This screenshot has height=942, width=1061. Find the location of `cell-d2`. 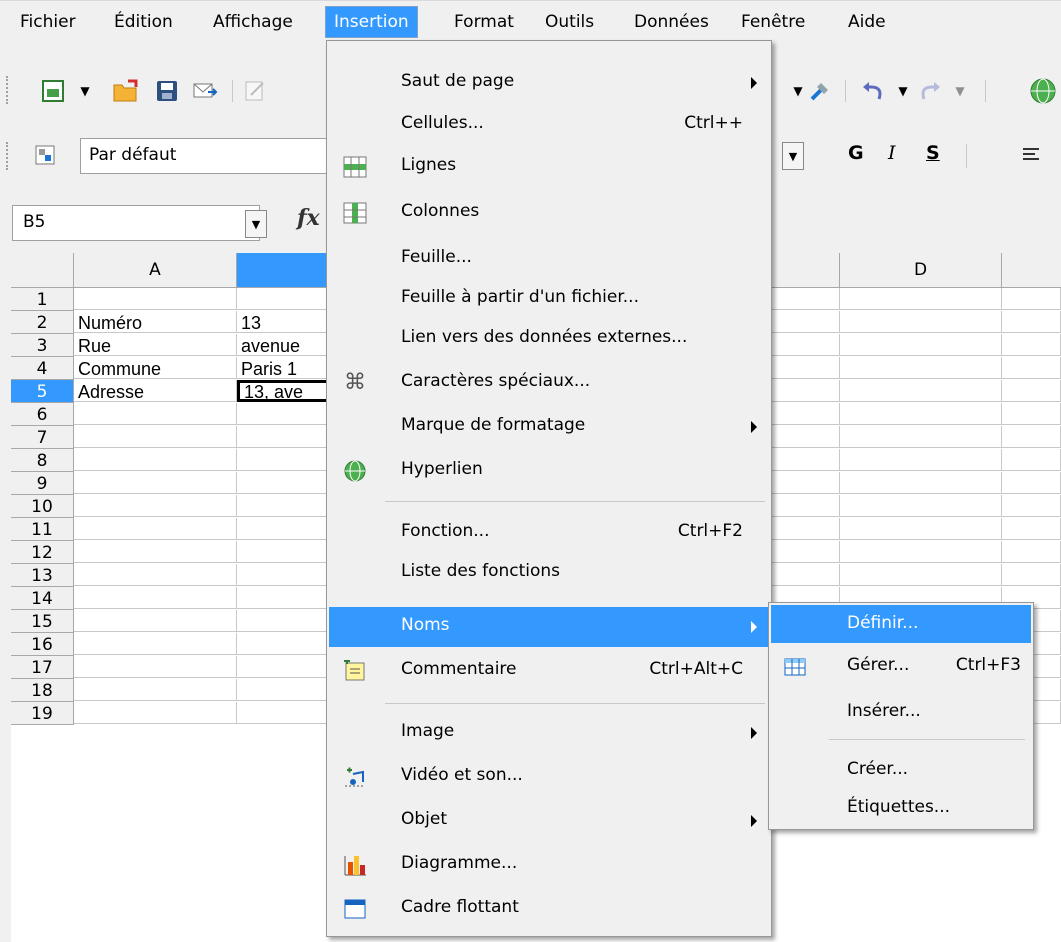

cell-d2 is located at coordinates (921, 322).